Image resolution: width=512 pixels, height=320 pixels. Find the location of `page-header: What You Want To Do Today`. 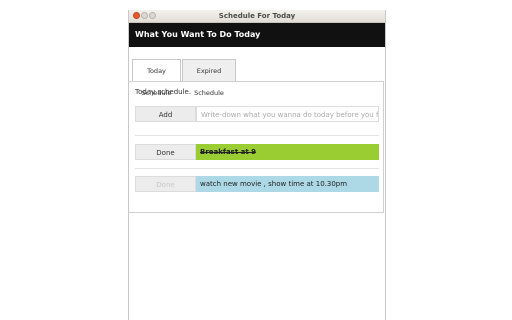

page-header: What You Want To Do Today is located at coordinates (257, 35).